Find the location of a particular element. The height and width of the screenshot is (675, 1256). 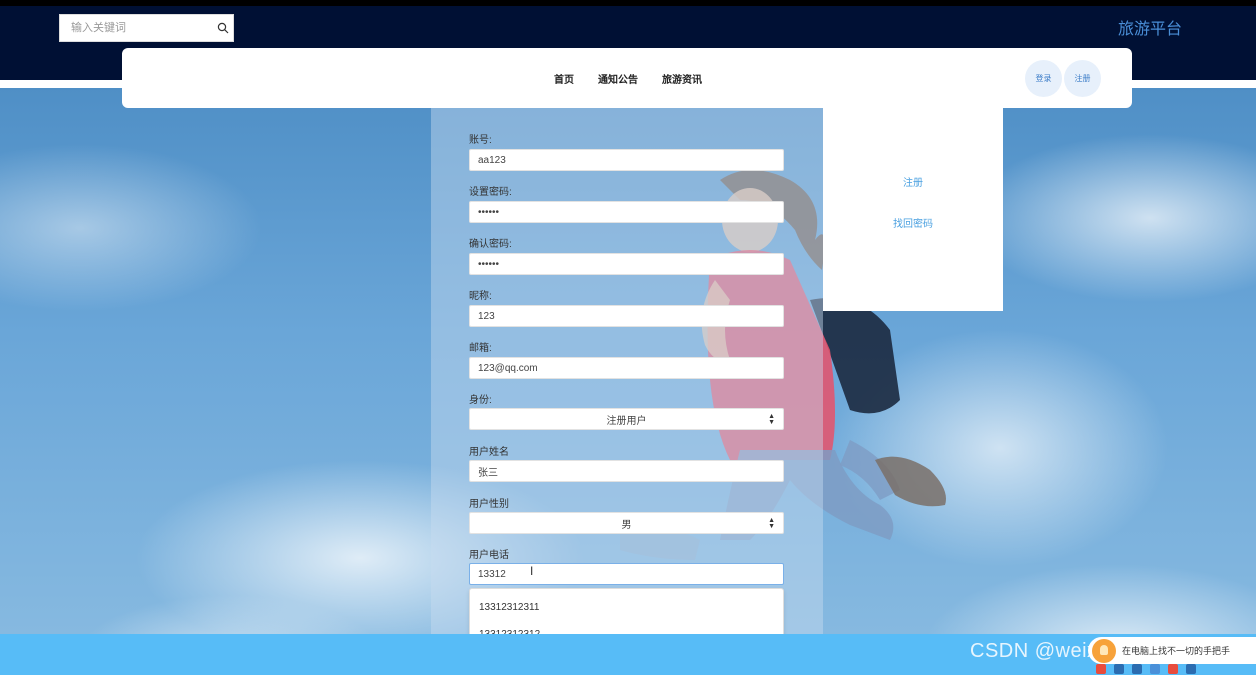

phone-label: 用户电话 is located at coordinates (489, 555).